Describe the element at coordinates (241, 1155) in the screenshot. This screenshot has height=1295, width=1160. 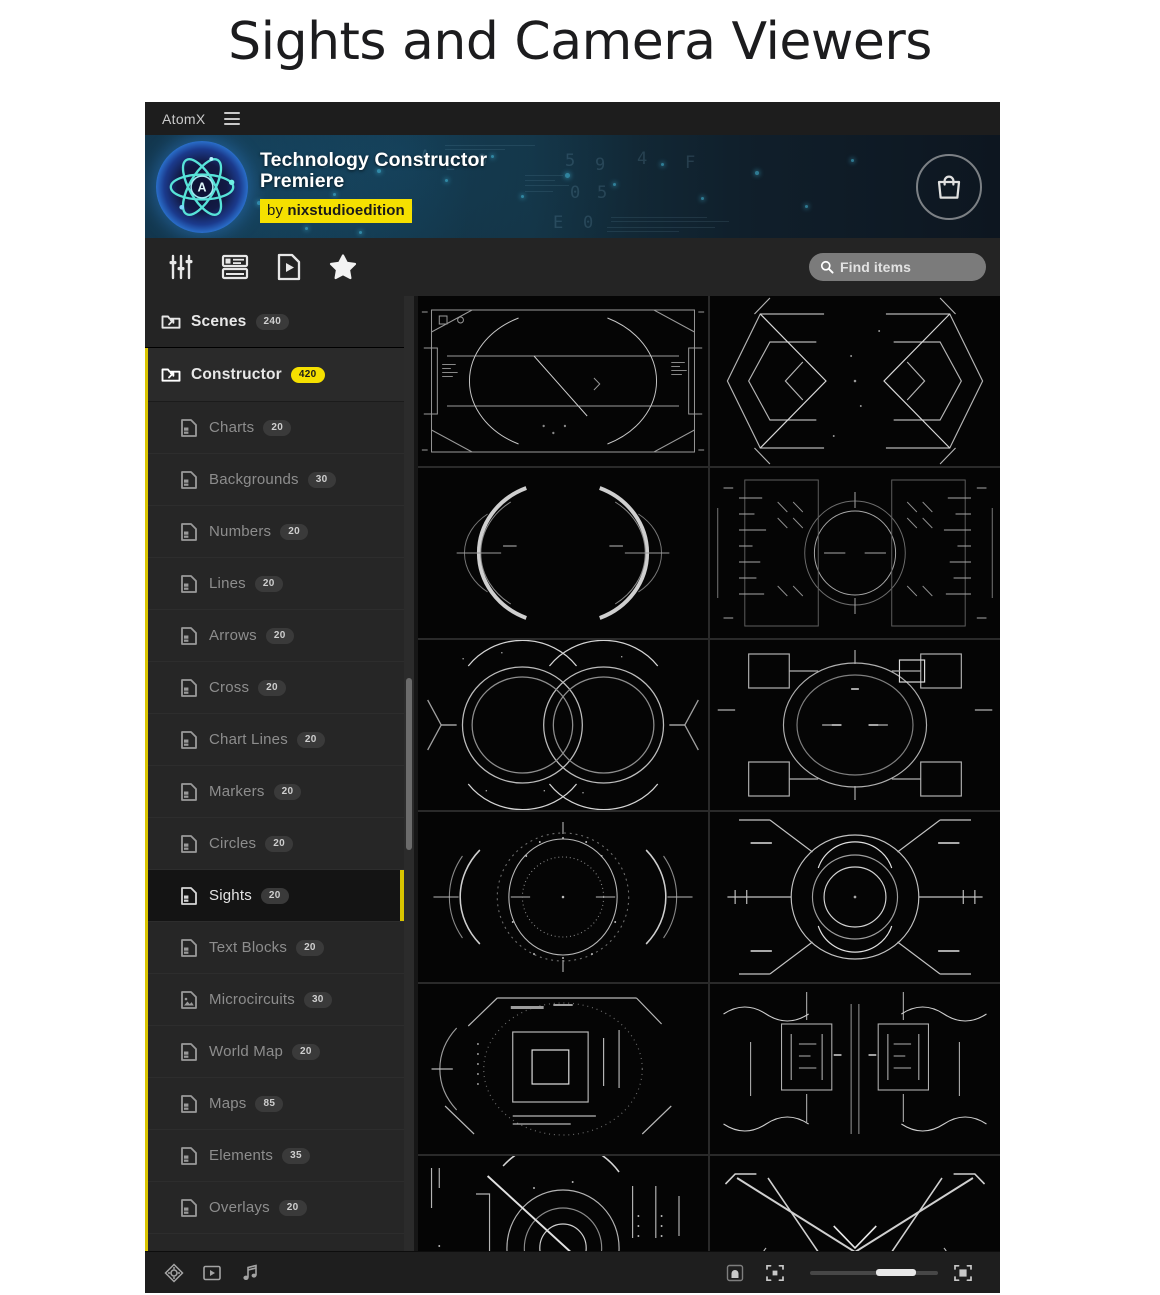
I see `sidebar-item-label: Elements` at that location.